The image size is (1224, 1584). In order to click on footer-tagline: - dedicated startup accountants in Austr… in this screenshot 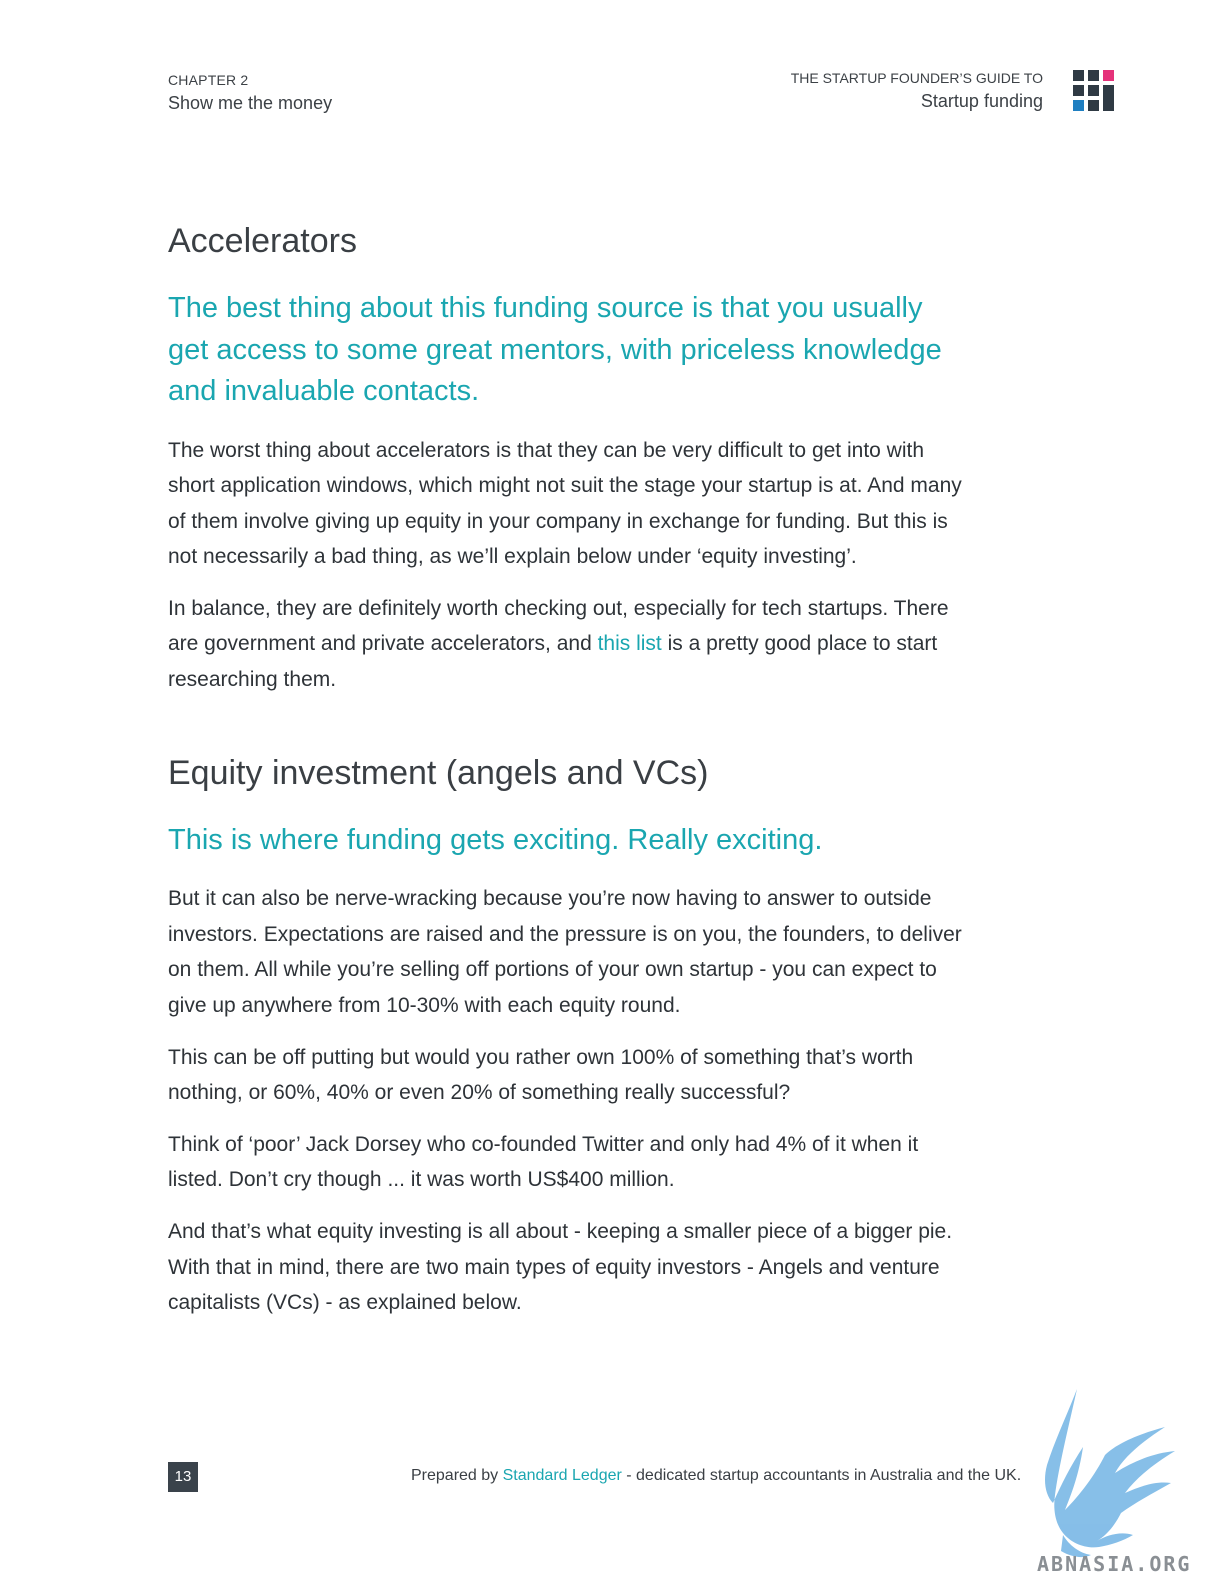, I will do `click(821, 1475)`.